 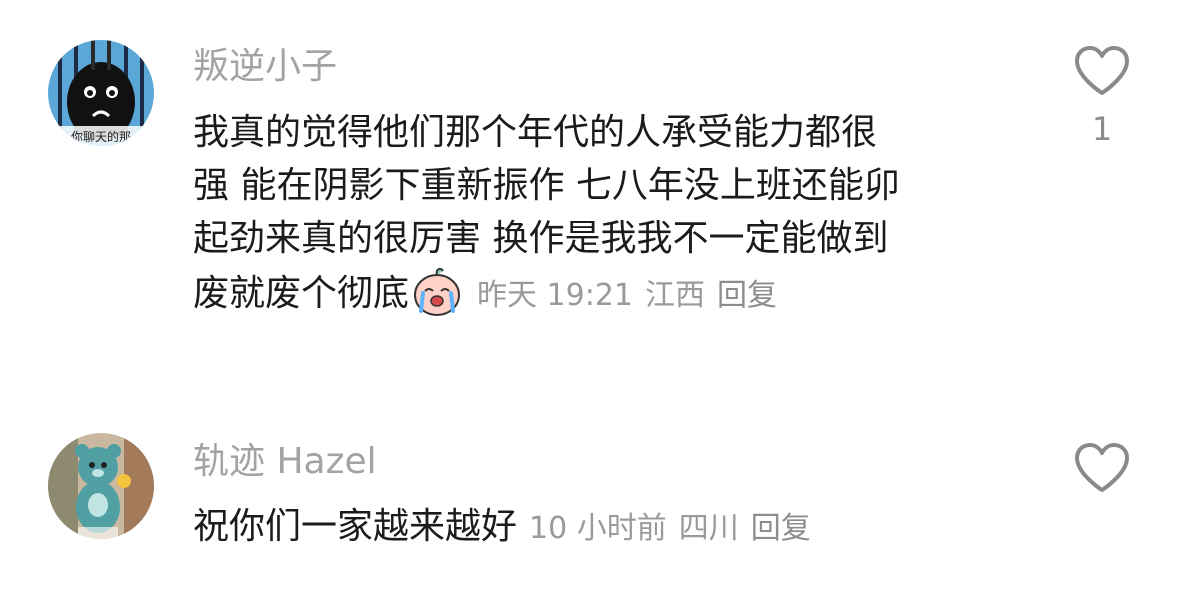 What do you see at coordinates (676, 528) in the screenshot?
I see `comment-meta: 10 小时前 四川 回复` at bounding box center [676, 528].